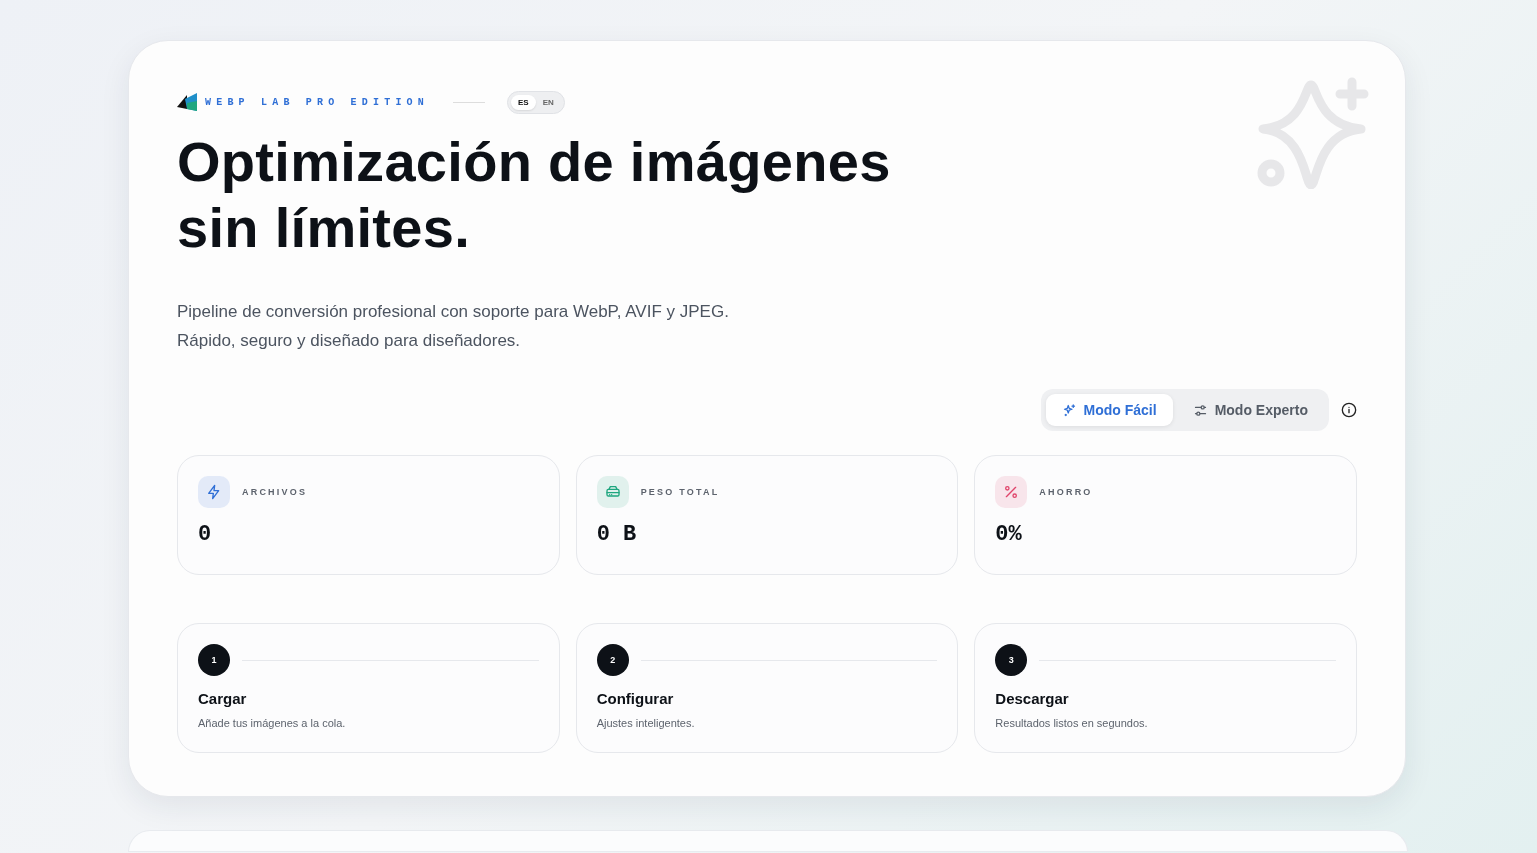  What do you see at coordinates (1109, 410) in the screenshot?
I see `mode-tab: Modo Fácil` at bounding box center [1109, 410].